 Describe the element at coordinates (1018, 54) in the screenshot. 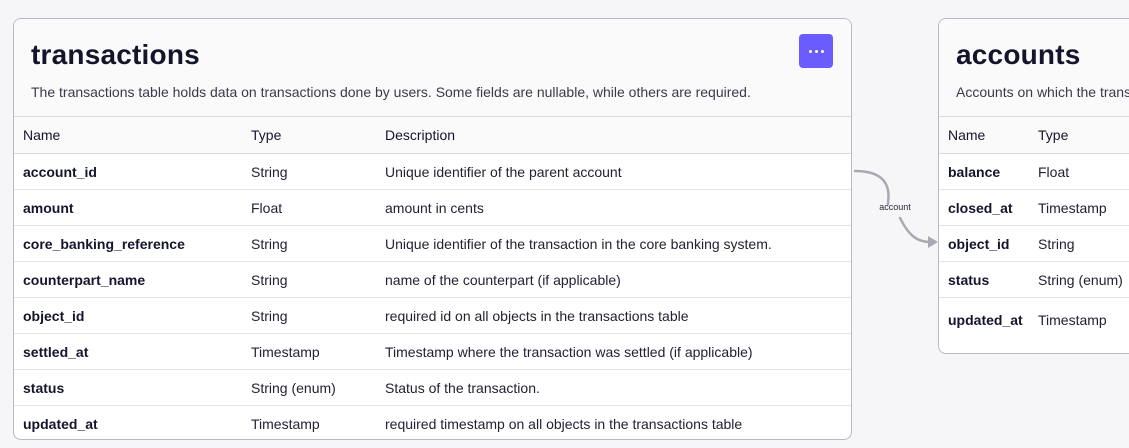

I see `table-title: accounts` at that location.